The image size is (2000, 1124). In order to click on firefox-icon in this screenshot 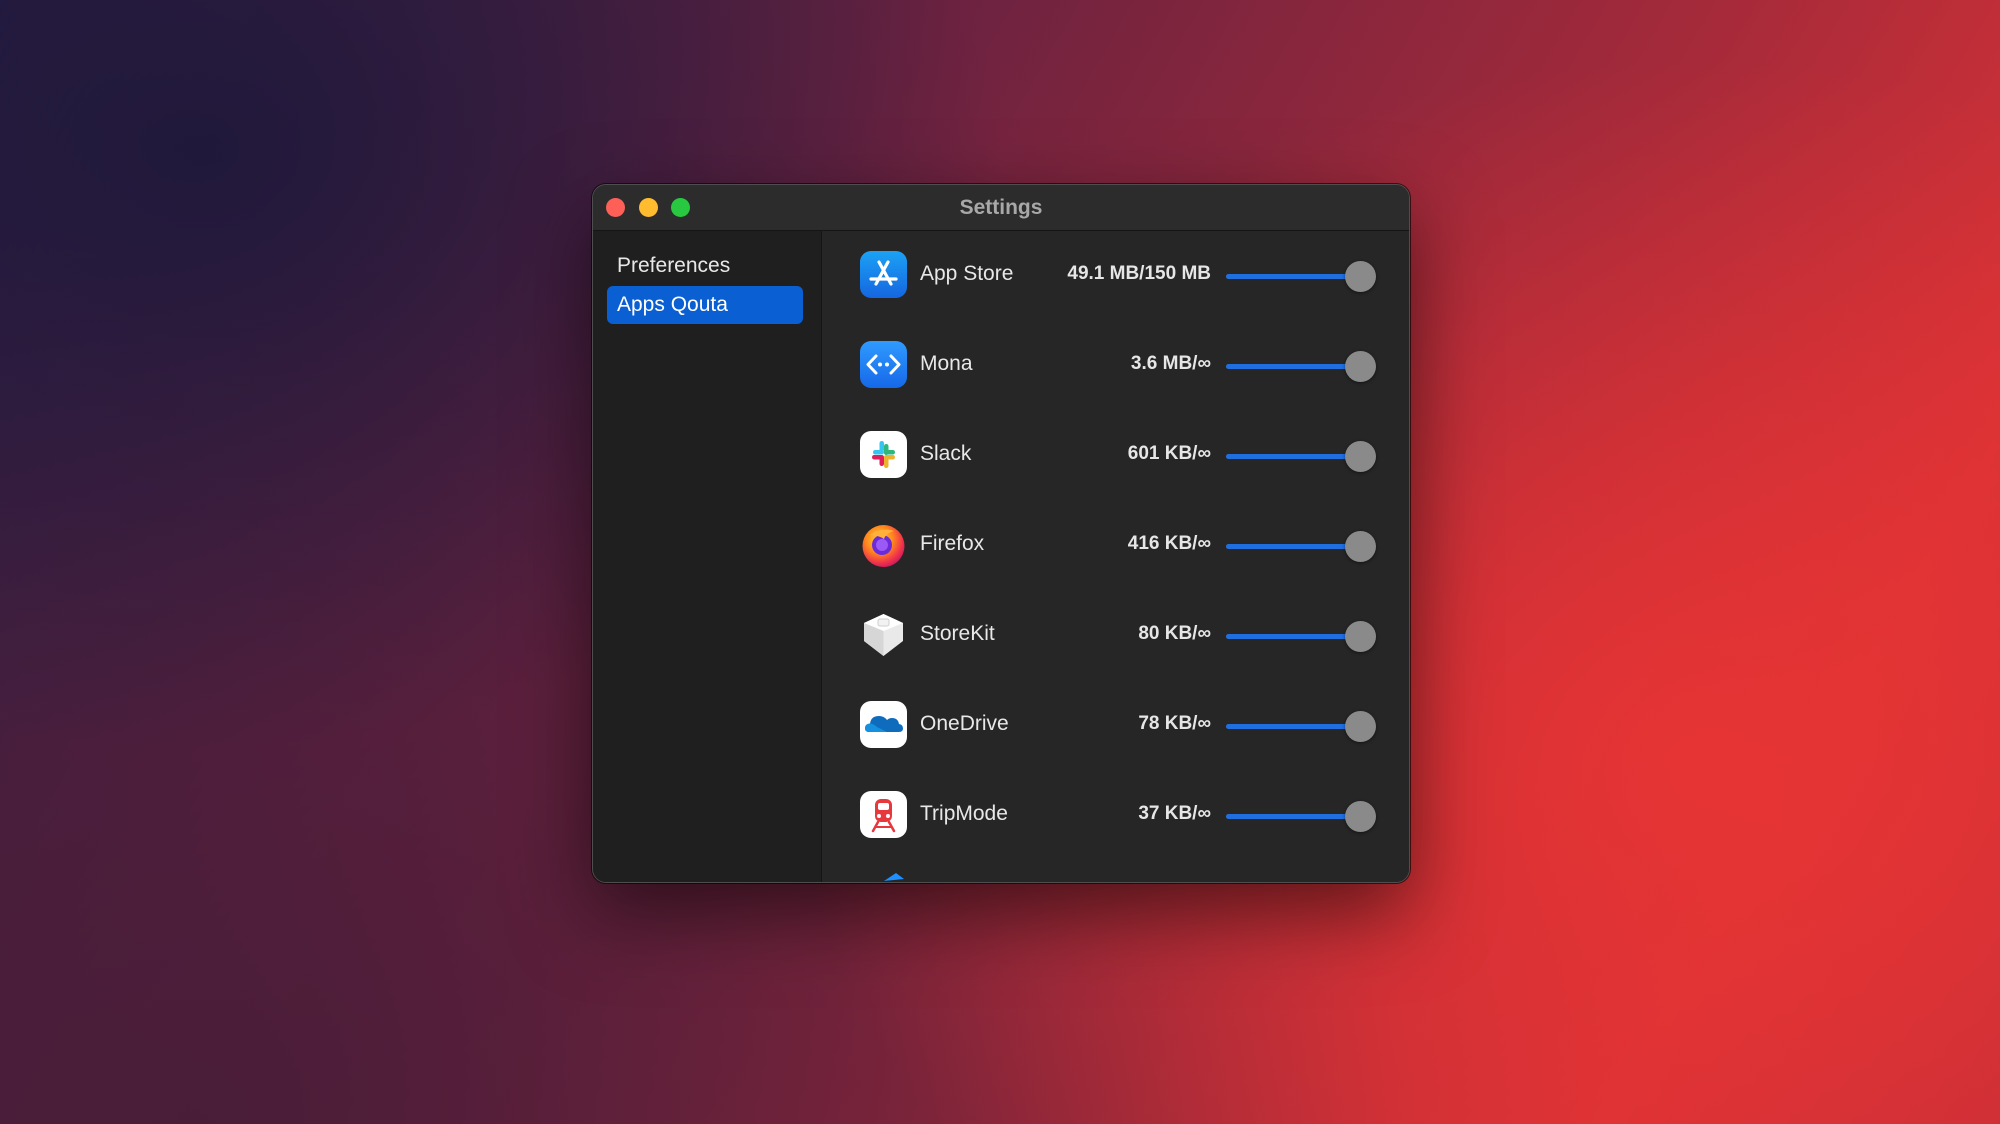, I will do `click(883, 544)`.